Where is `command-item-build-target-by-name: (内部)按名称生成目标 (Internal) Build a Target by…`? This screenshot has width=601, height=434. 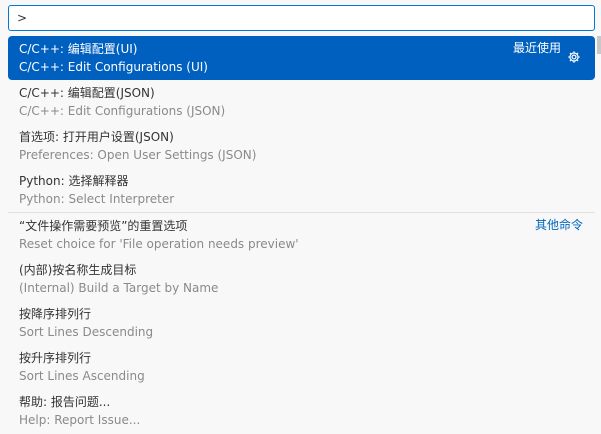 command-item-build-target-by-name: (内部)按名称生成目标 (Internal) Build a Target by… is located at coordinates (301, 279).